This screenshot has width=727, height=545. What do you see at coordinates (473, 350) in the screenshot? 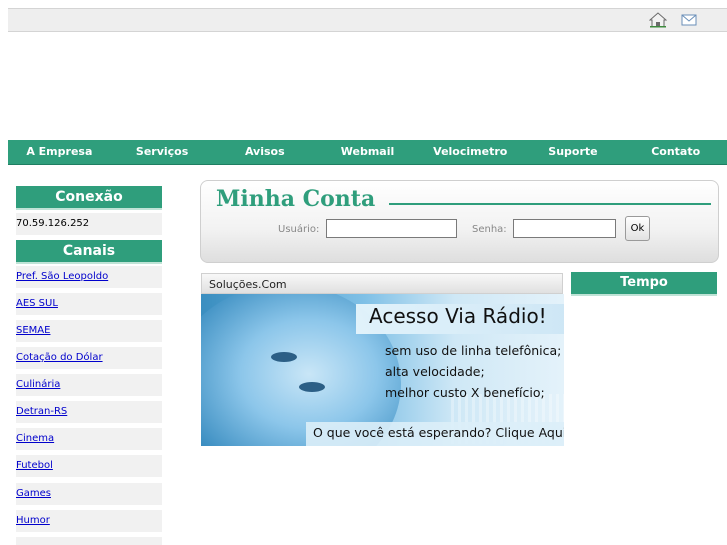
I see `banner-line: sem uso de linha telefônica;` at bounding box center [473, 350].